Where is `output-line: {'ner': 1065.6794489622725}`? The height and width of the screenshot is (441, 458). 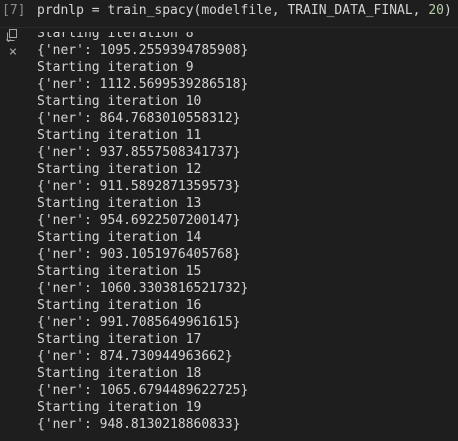 output-line: {'ner': 1065.6794489622725} is located at coordinates (143, 390).